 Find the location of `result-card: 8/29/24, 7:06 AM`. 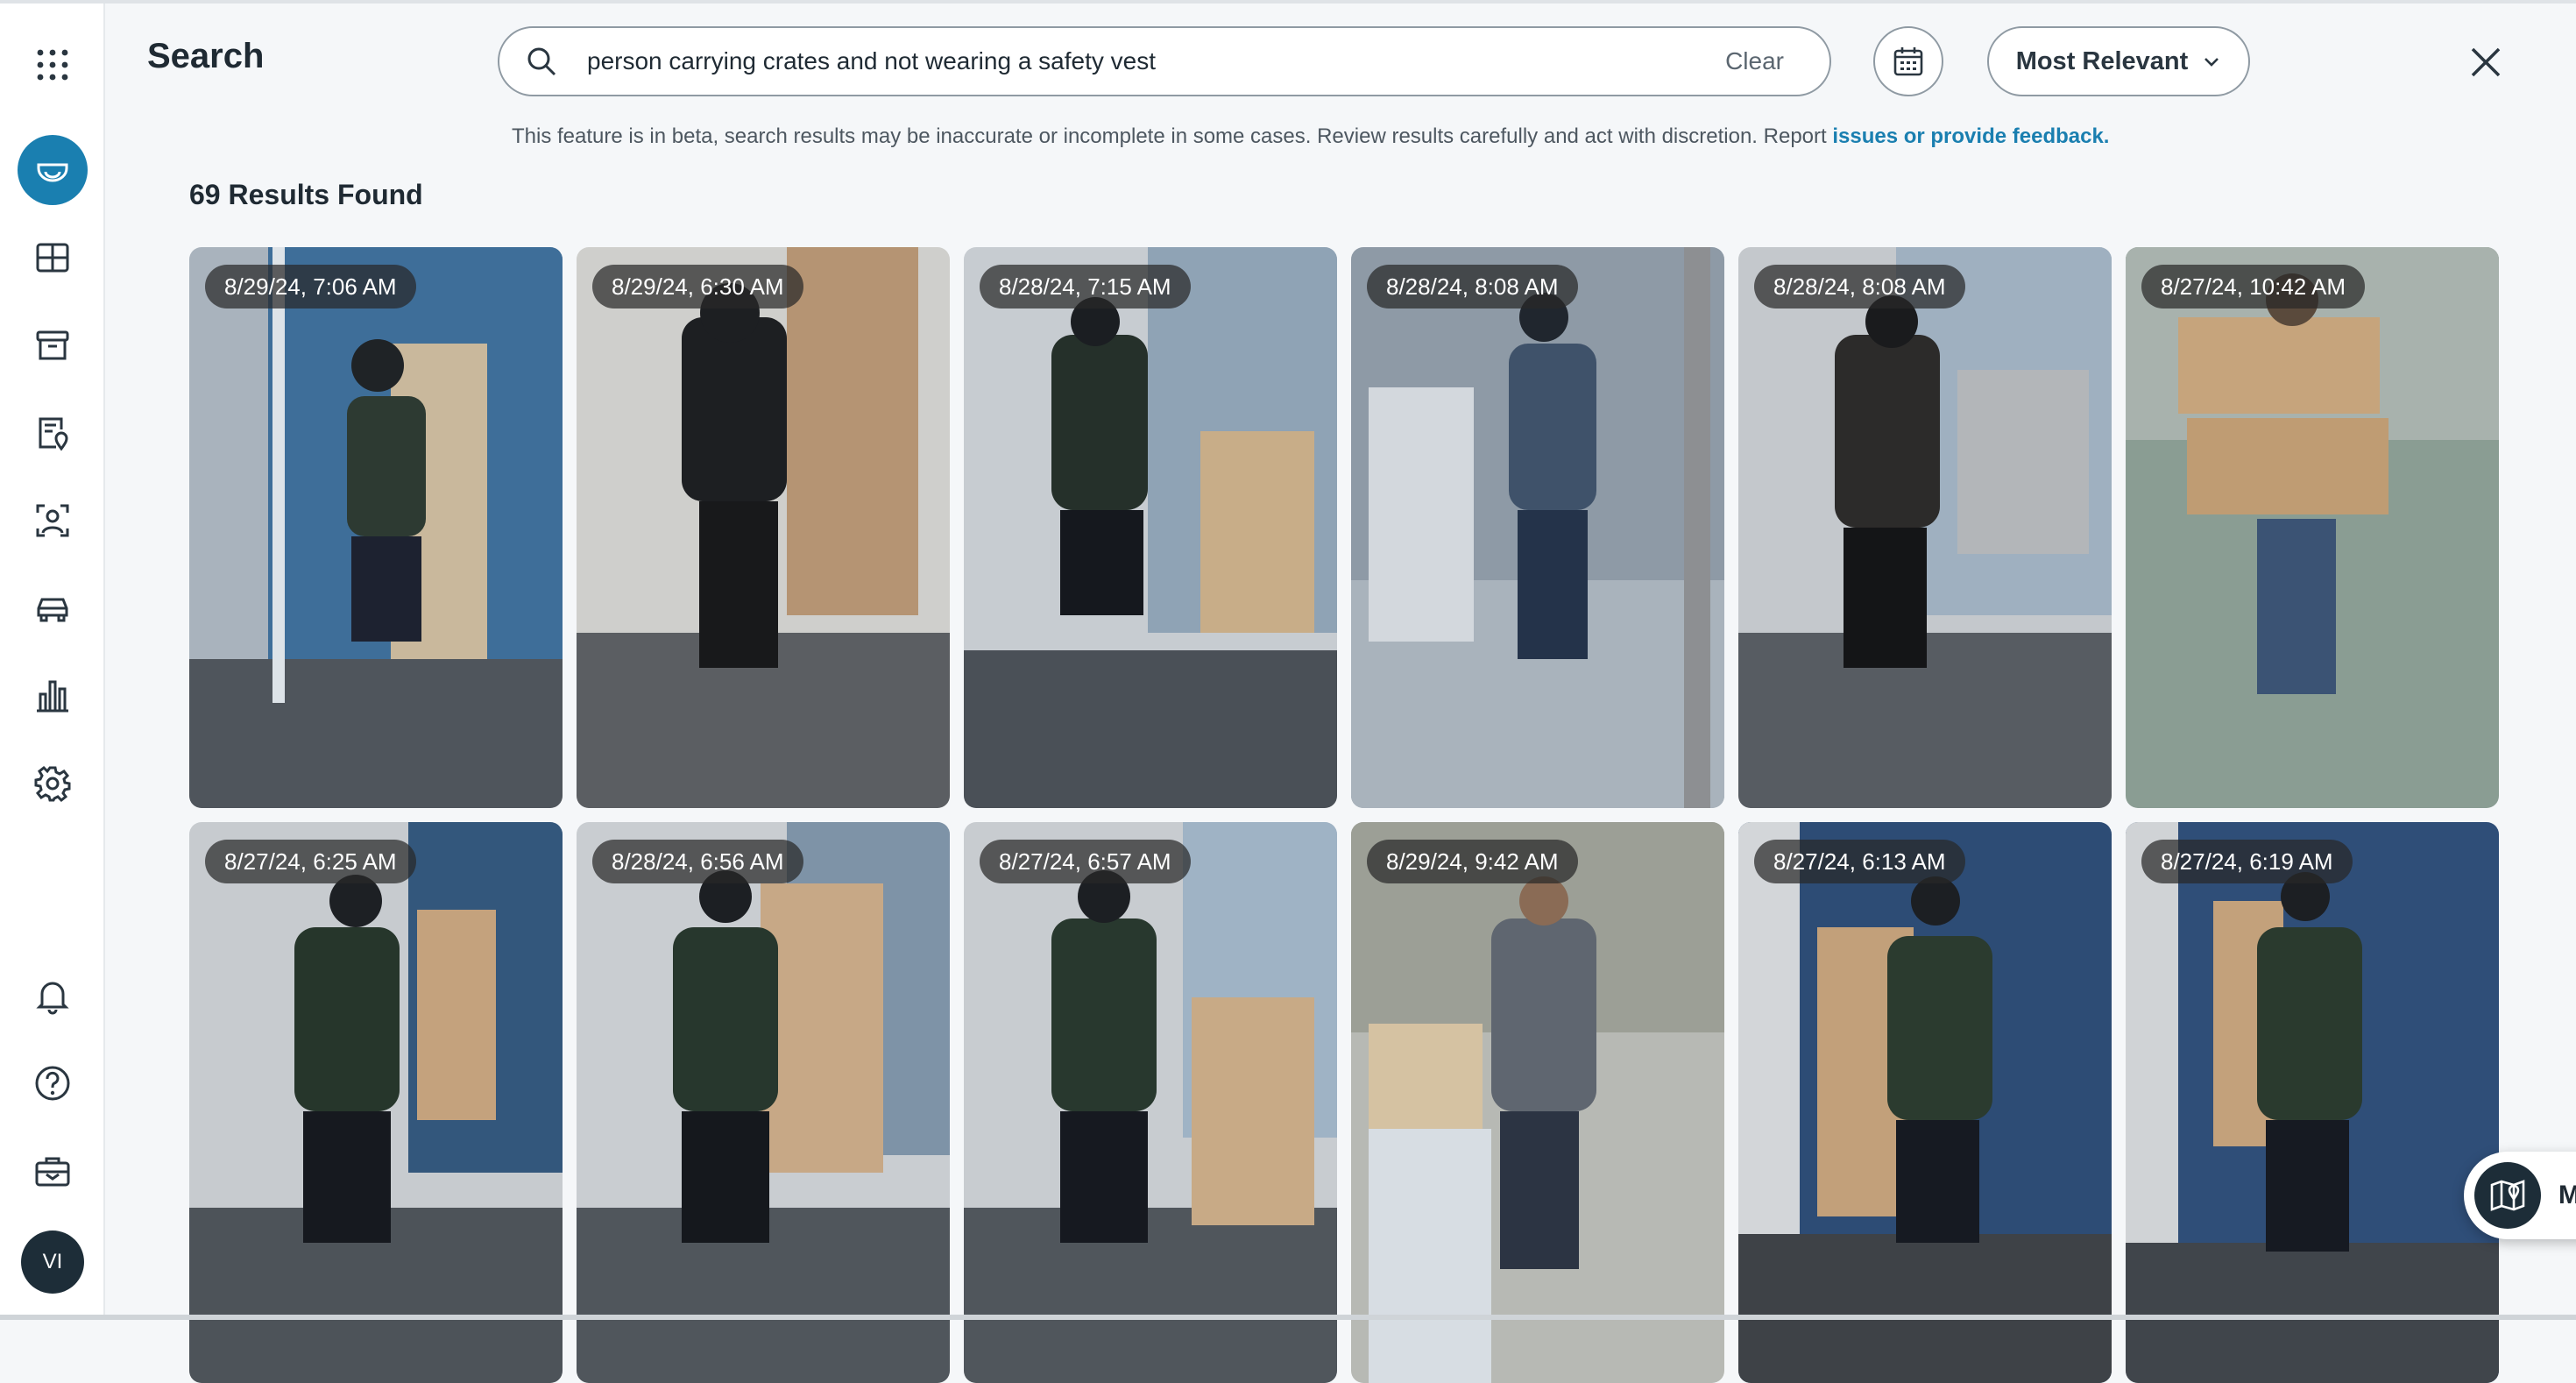

result-card: 8/29/24, 7:06 AM is located at coordinates (376, 527).